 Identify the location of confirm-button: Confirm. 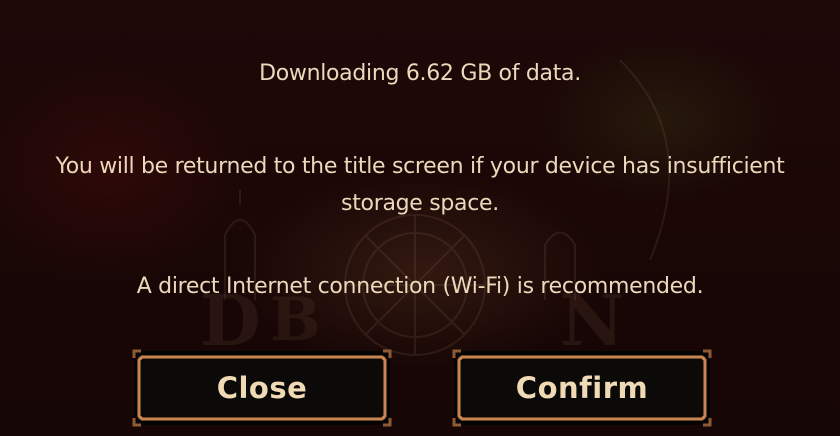
(582, 388).